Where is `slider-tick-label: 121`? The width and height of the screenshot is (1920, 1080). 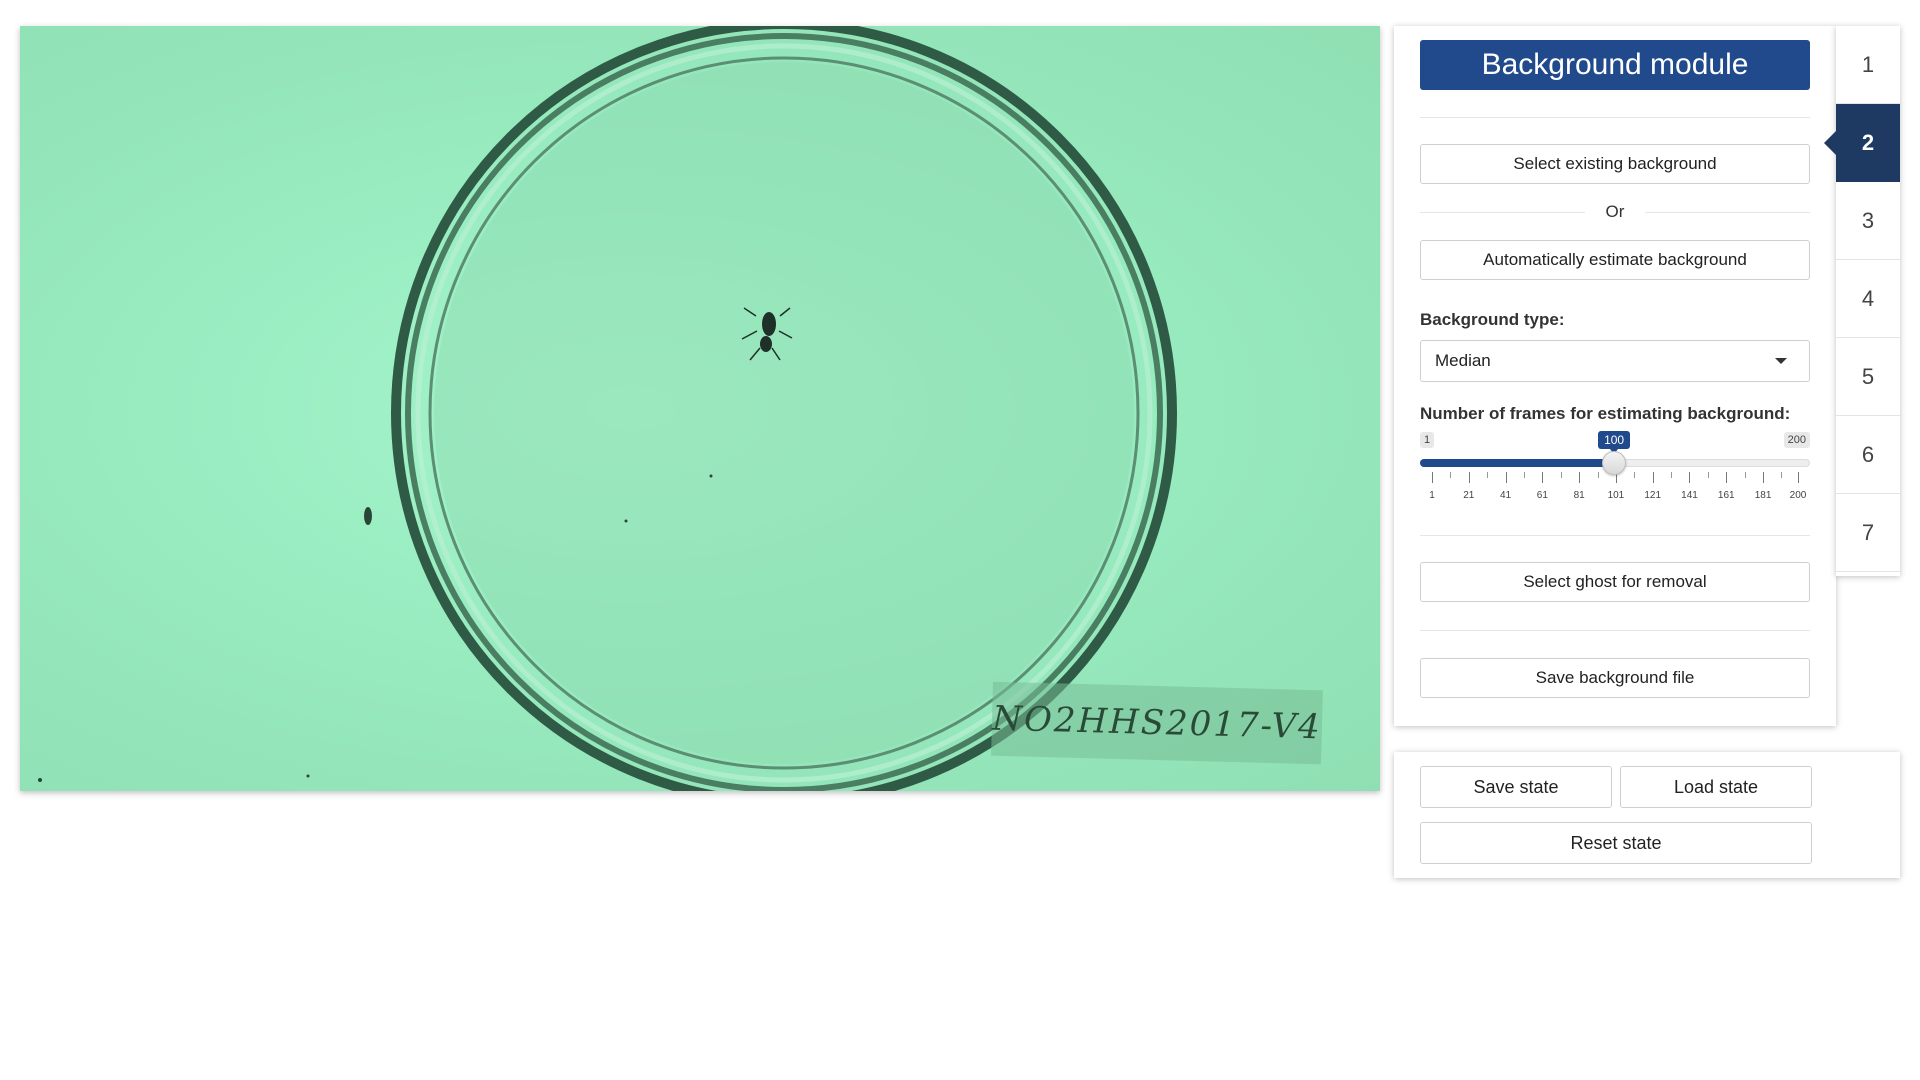
slider-tick-label: 121 is located at coordinates (1653, 495).